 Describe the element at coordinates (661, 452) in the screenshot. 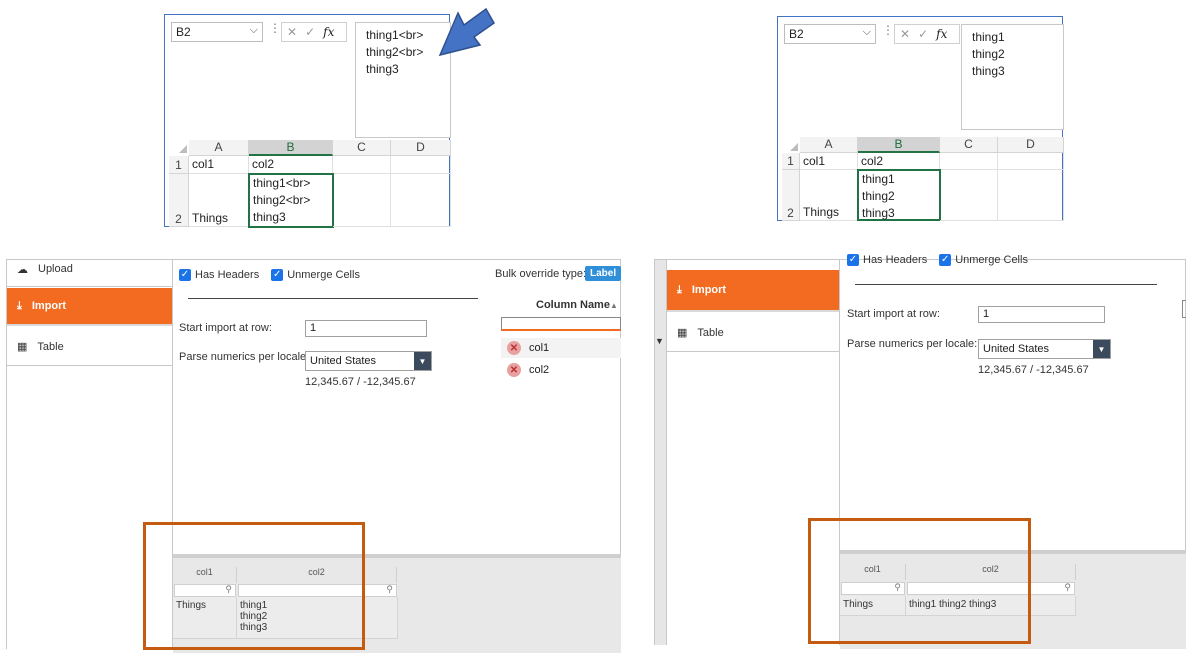

I see `window-edge` at that location.